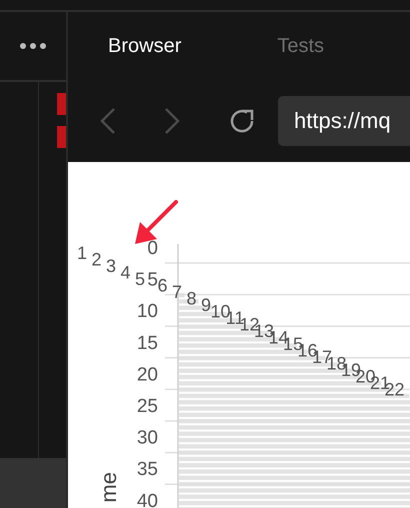  What do you see at coordinates (108, 487) in the screenshot?
I see `axis-title: me` at bounding box center [108, 487].